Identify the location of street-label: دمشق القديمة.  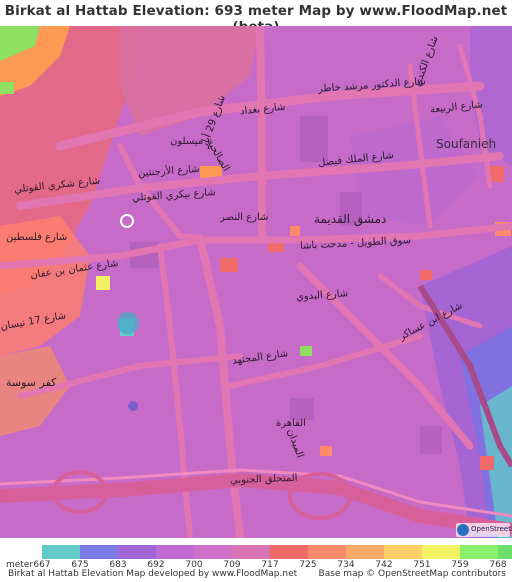
(350, 219).